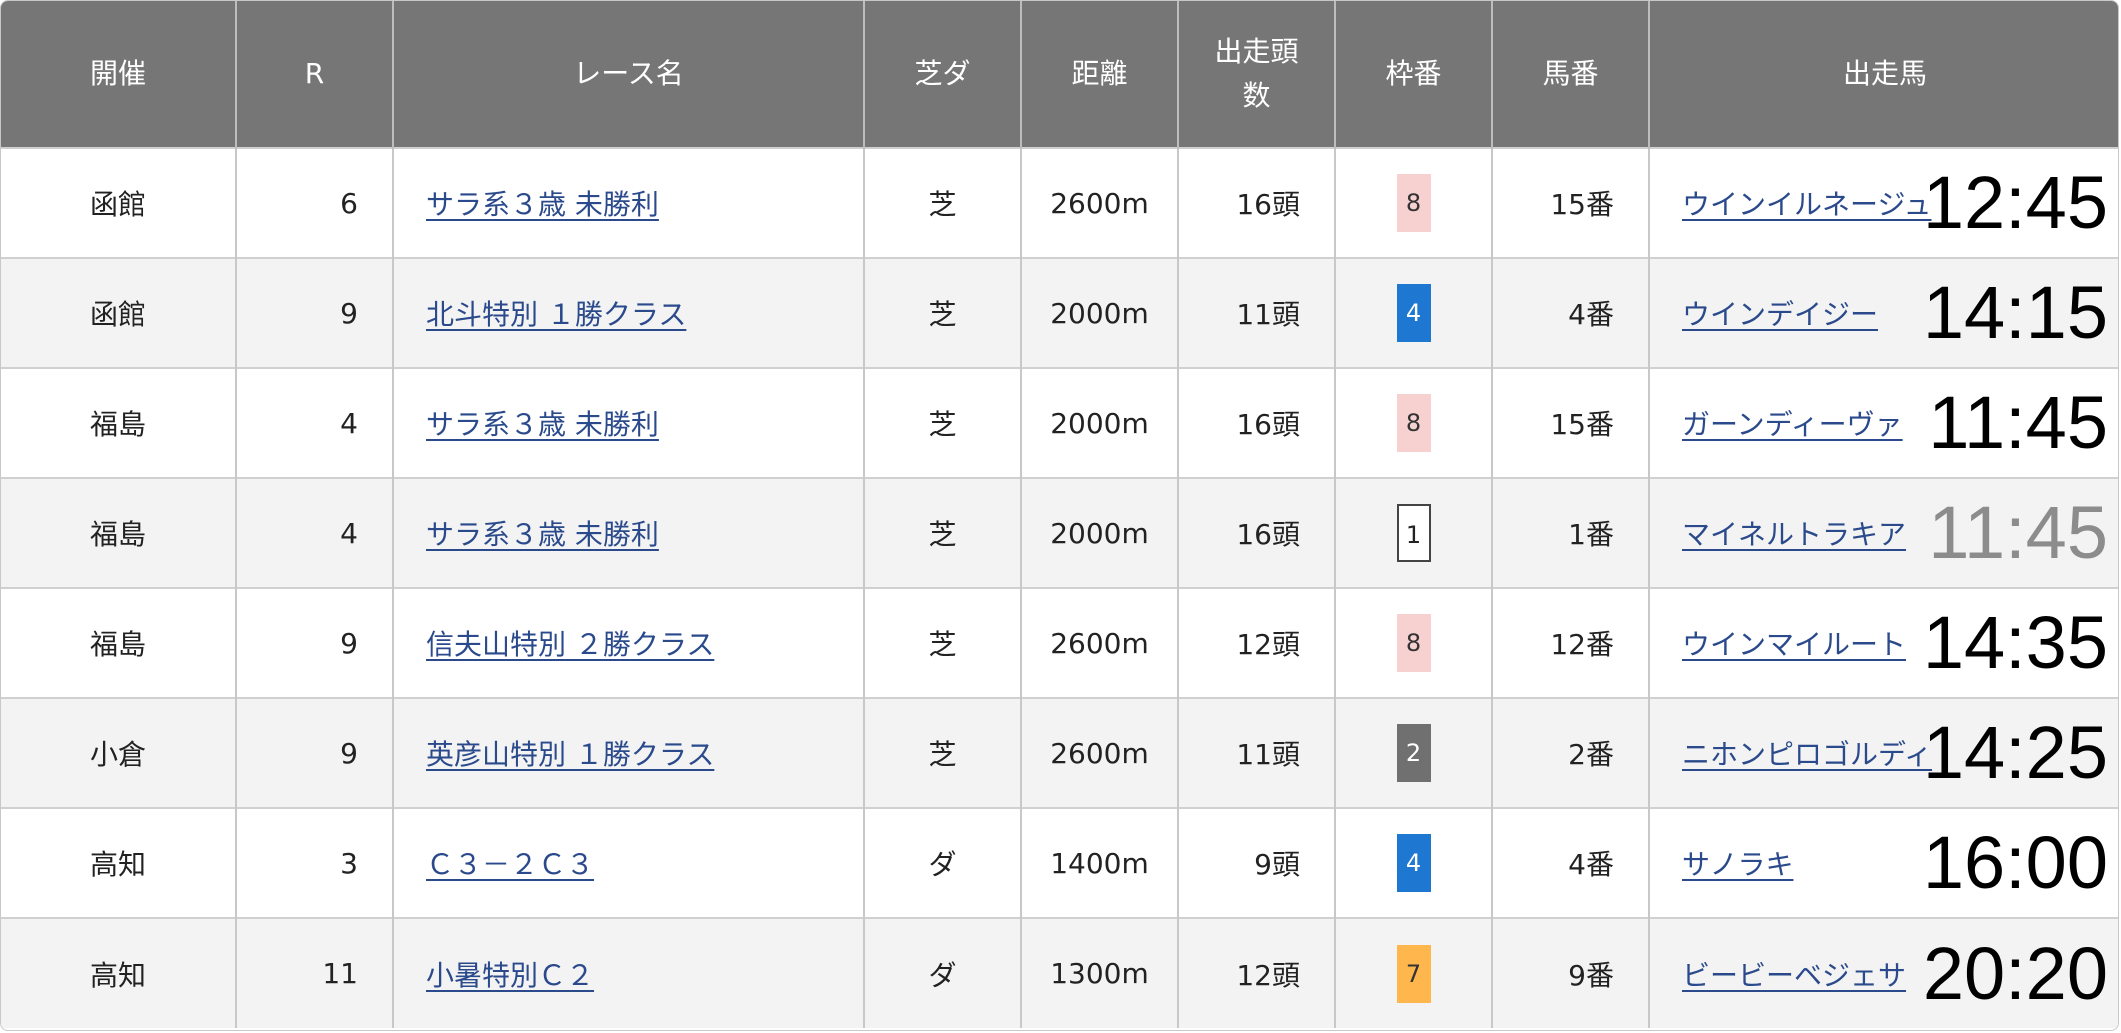  Describe the element at coordinates (556, 314) in the screenshot. I see `race-name-link: 北斗特別 １勝クラス` at that location.